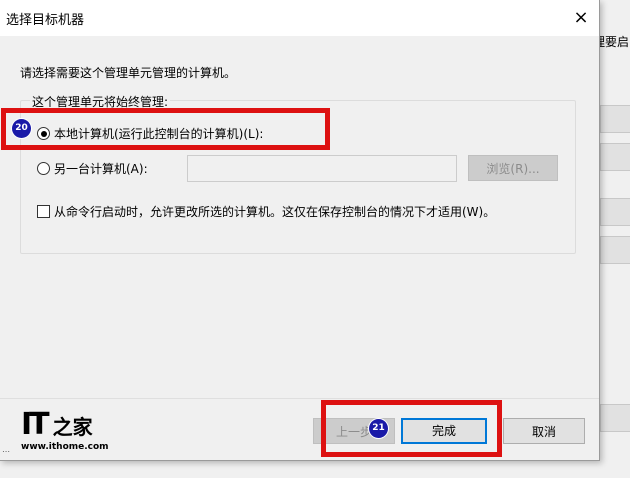 The width and height of the screenshot is (630, 478). Describe the element at coordinates (299, 18) in the screenshot. I see `dialog-titlebar: 选择目标机器 ×` at that location.